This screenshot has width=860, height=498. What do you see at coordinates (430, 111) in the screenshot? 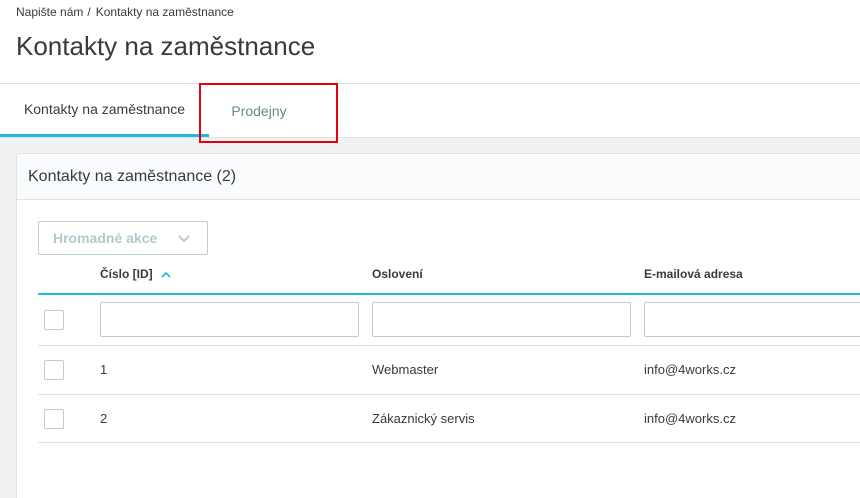
I see `tab-bar: Kontakty na zaměstnance Prodejny` at bounding box center [430, 111].